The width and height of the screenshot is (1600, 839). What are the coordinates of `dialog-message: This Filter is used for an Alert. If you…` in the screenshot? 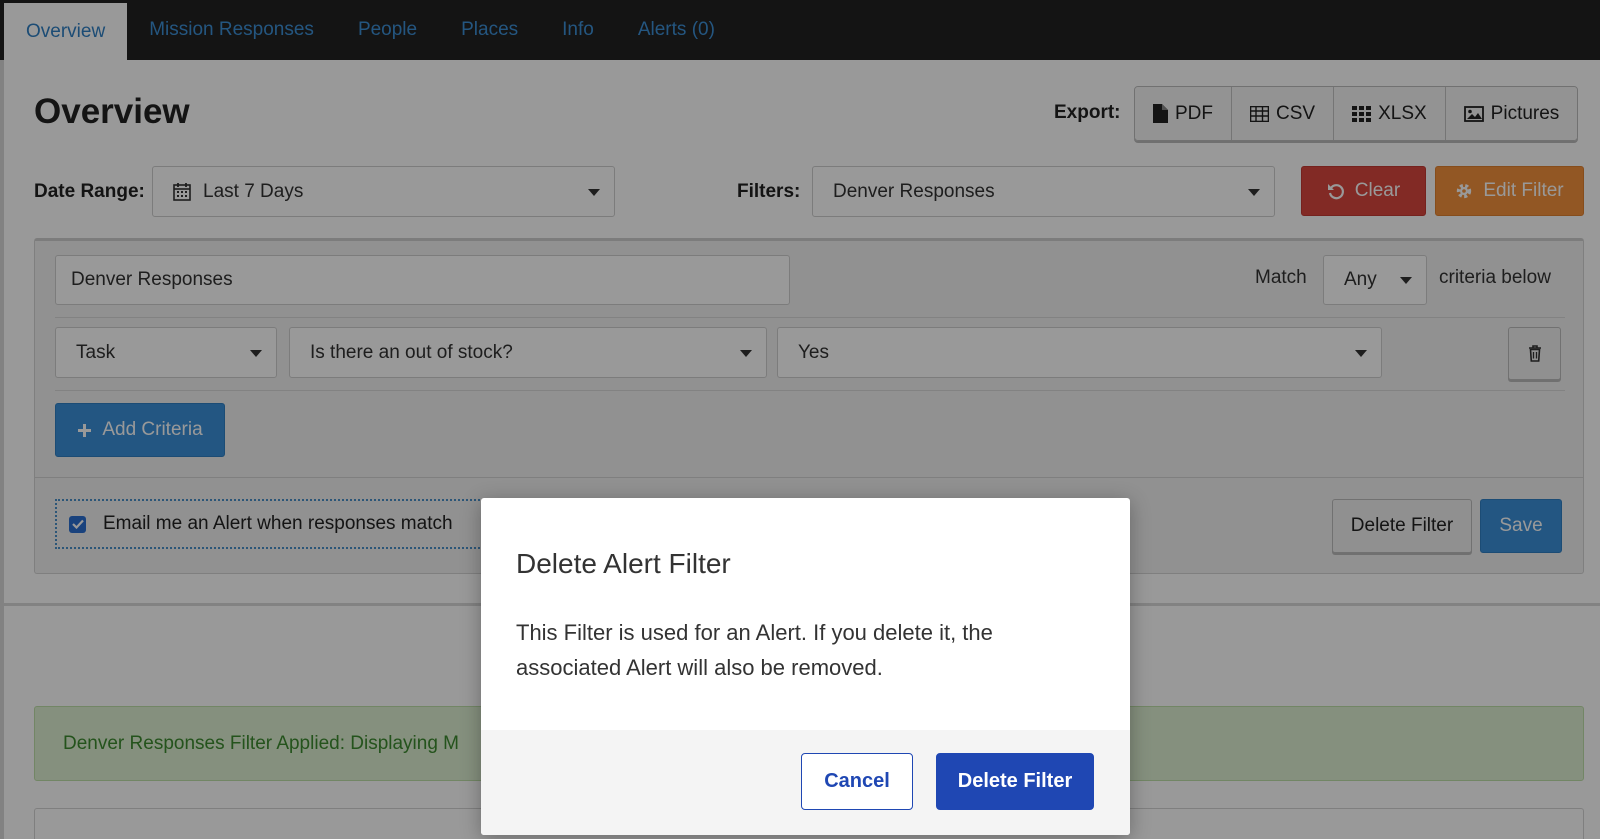 It's located at (754, 650).